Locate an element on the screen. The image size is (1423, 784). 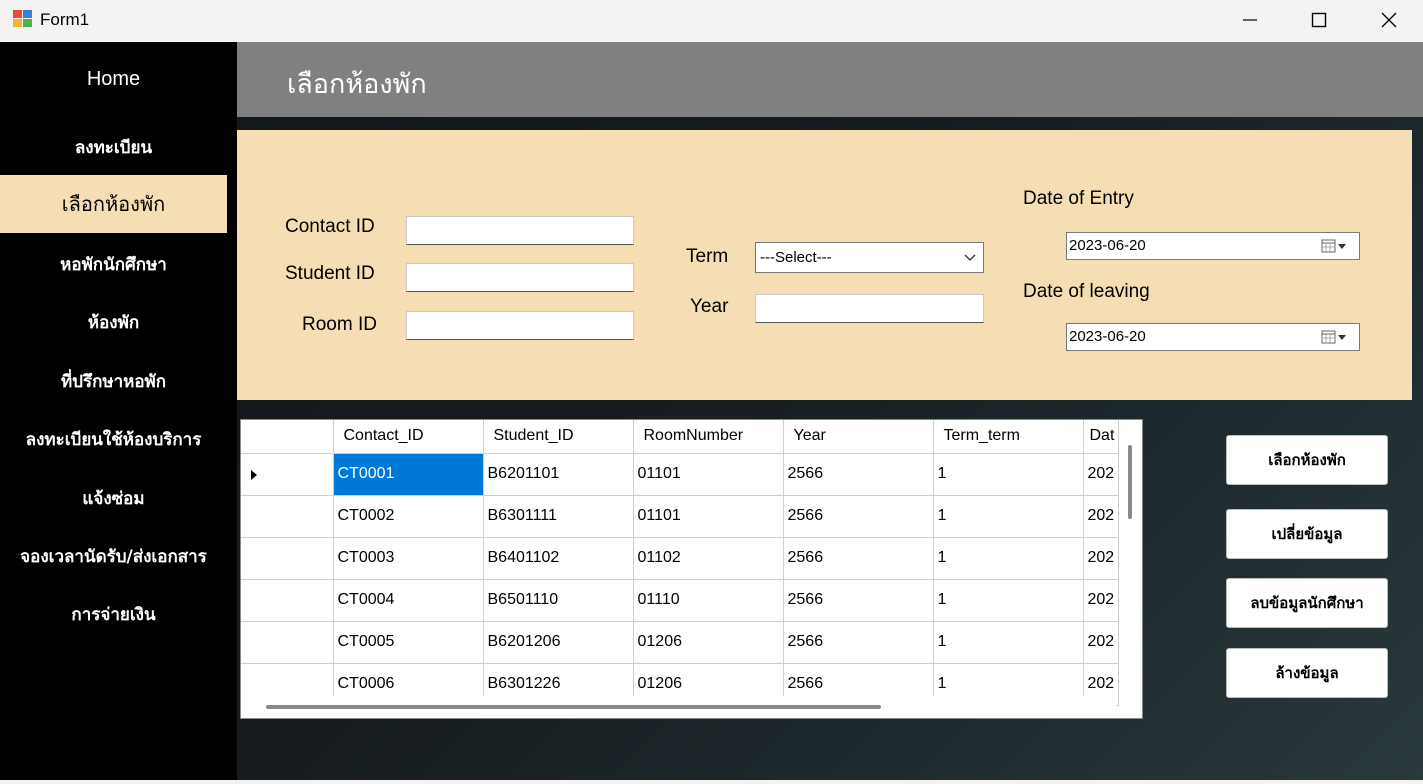
table-cell: B6401102 is located at coordinates (558, 558).